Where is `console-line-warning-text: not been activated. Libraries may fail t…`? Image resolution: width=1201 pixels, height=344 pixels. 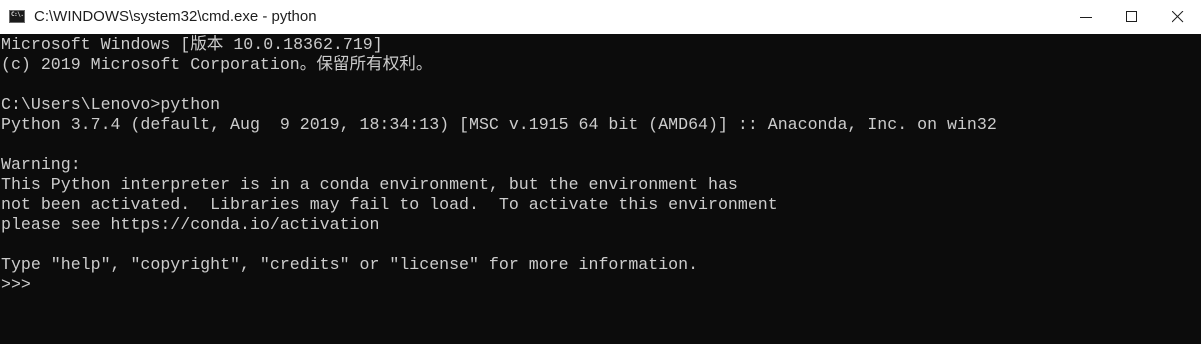
console-line-warning-text: not been activated. Libraries may fail t… is located at coordinates (389, 204).